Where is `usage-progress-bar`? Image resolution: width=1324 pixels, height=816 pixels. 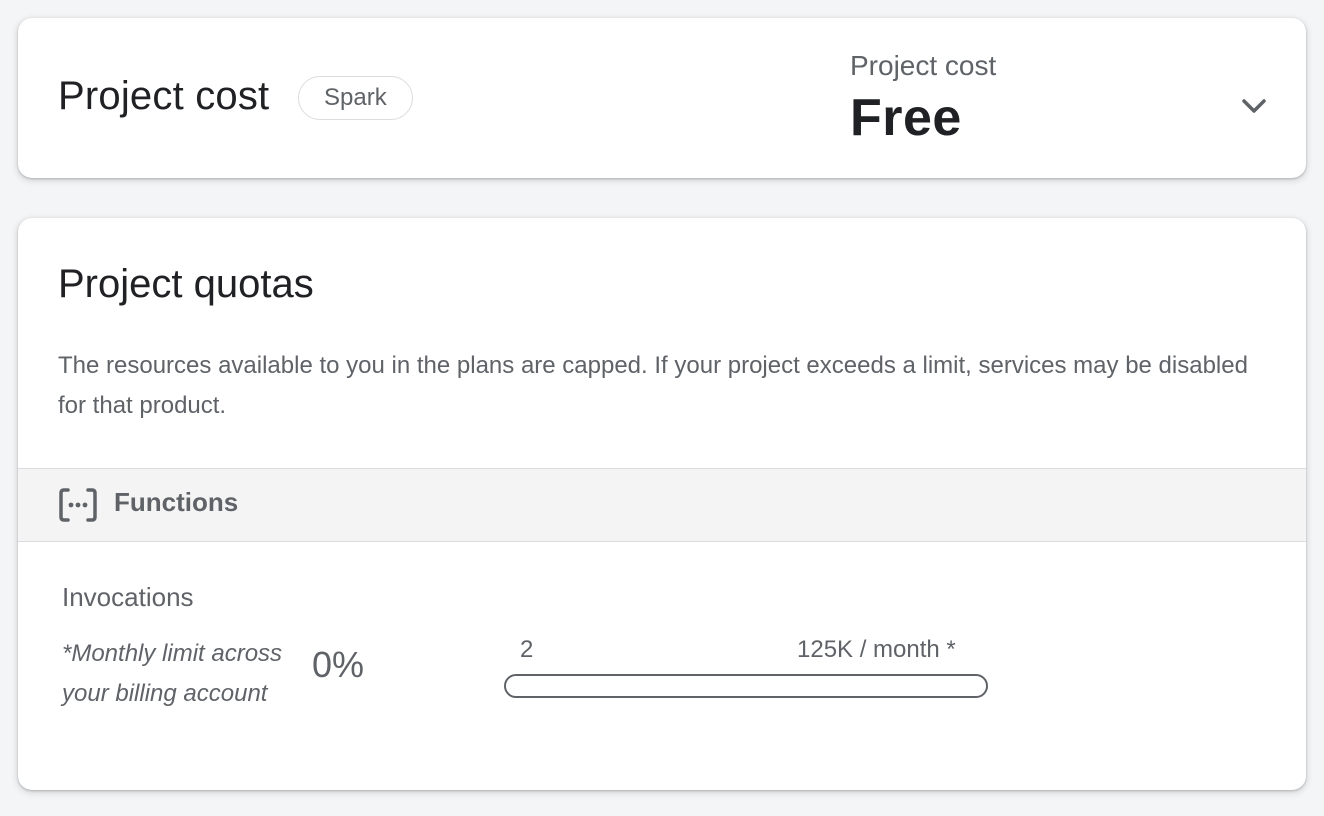 usage-progress-bar is located at coordinates (746, 686).